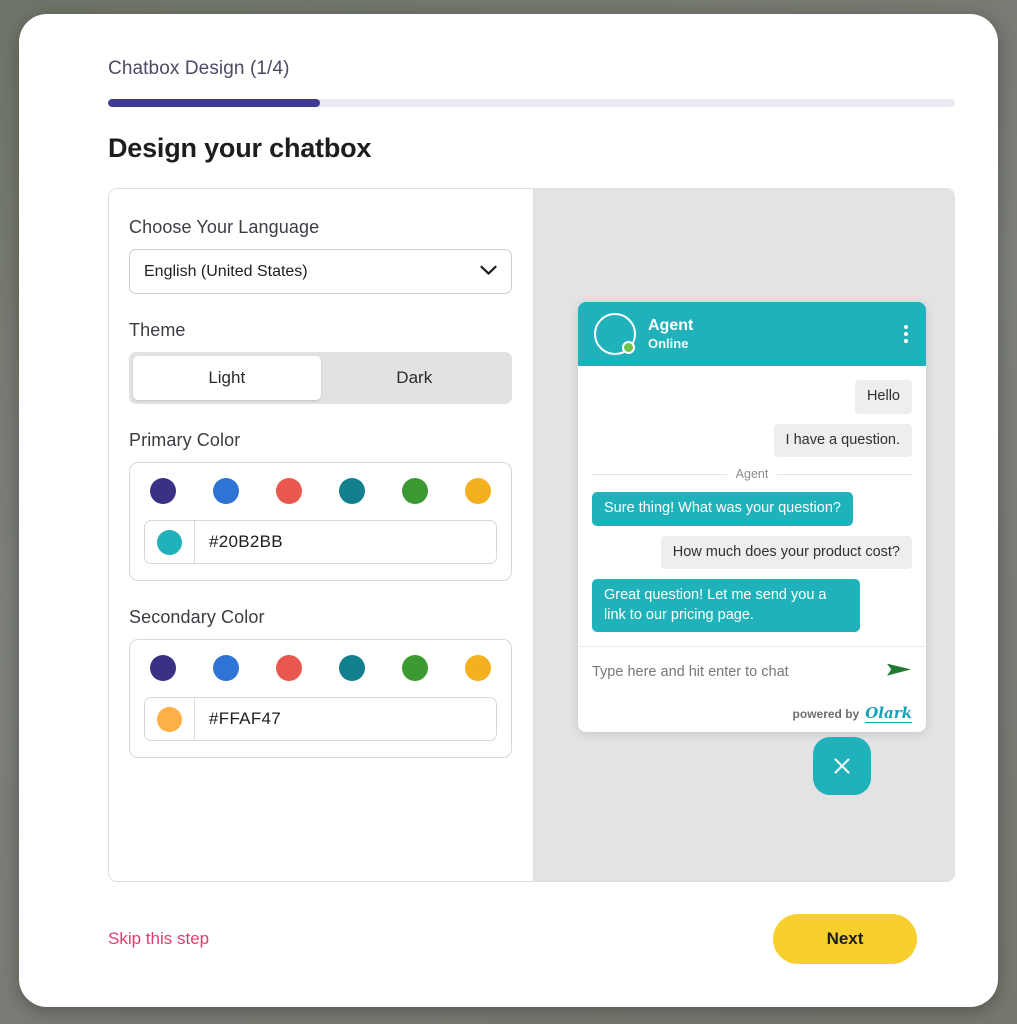  Describe the element at coordinates (628, 347) in the screenshot. I see `online-status-dot` at that location.